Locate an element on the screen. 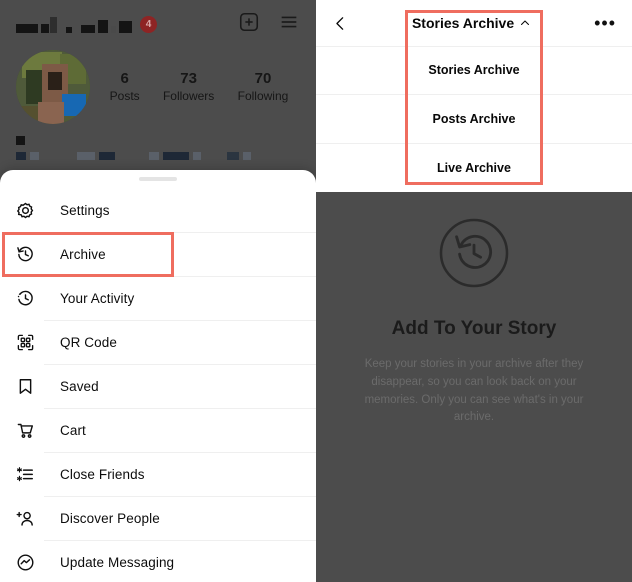  menu-item-label: Your Activity is located at coordinates (97, 298).